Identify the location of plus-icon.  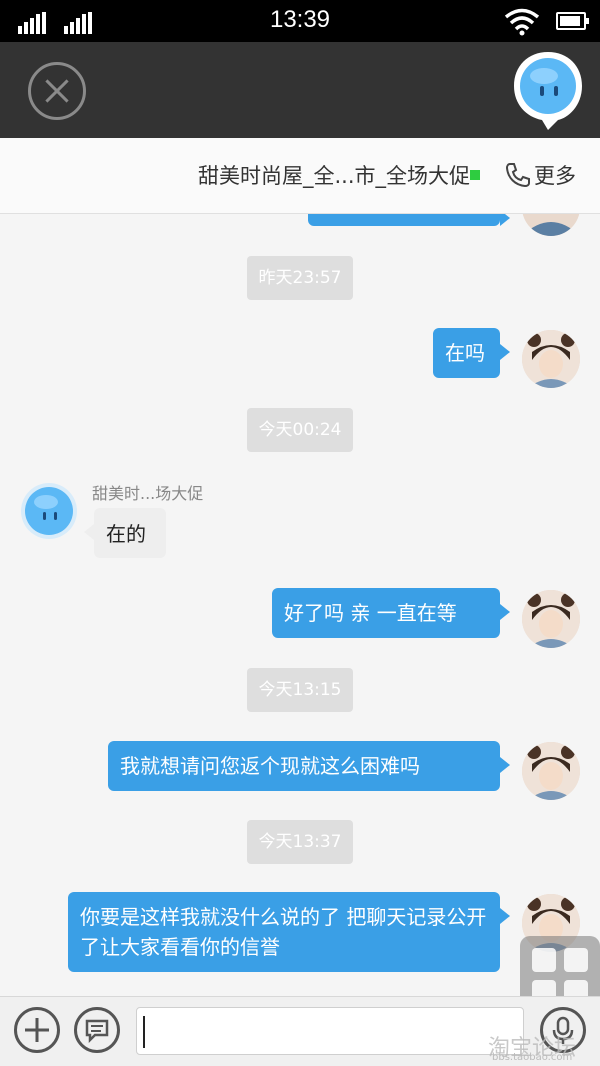
(37, 1030).